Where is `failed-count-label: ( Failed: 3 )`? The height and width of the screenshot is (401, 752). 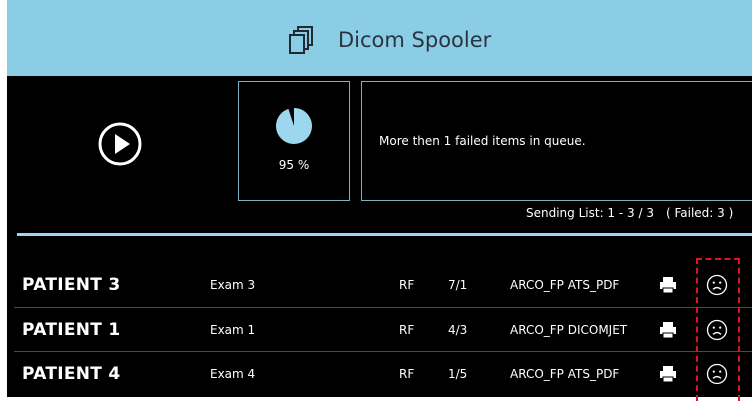 failed-count-label: ( Failed: 3 ) is located at coordinates (699, 213).